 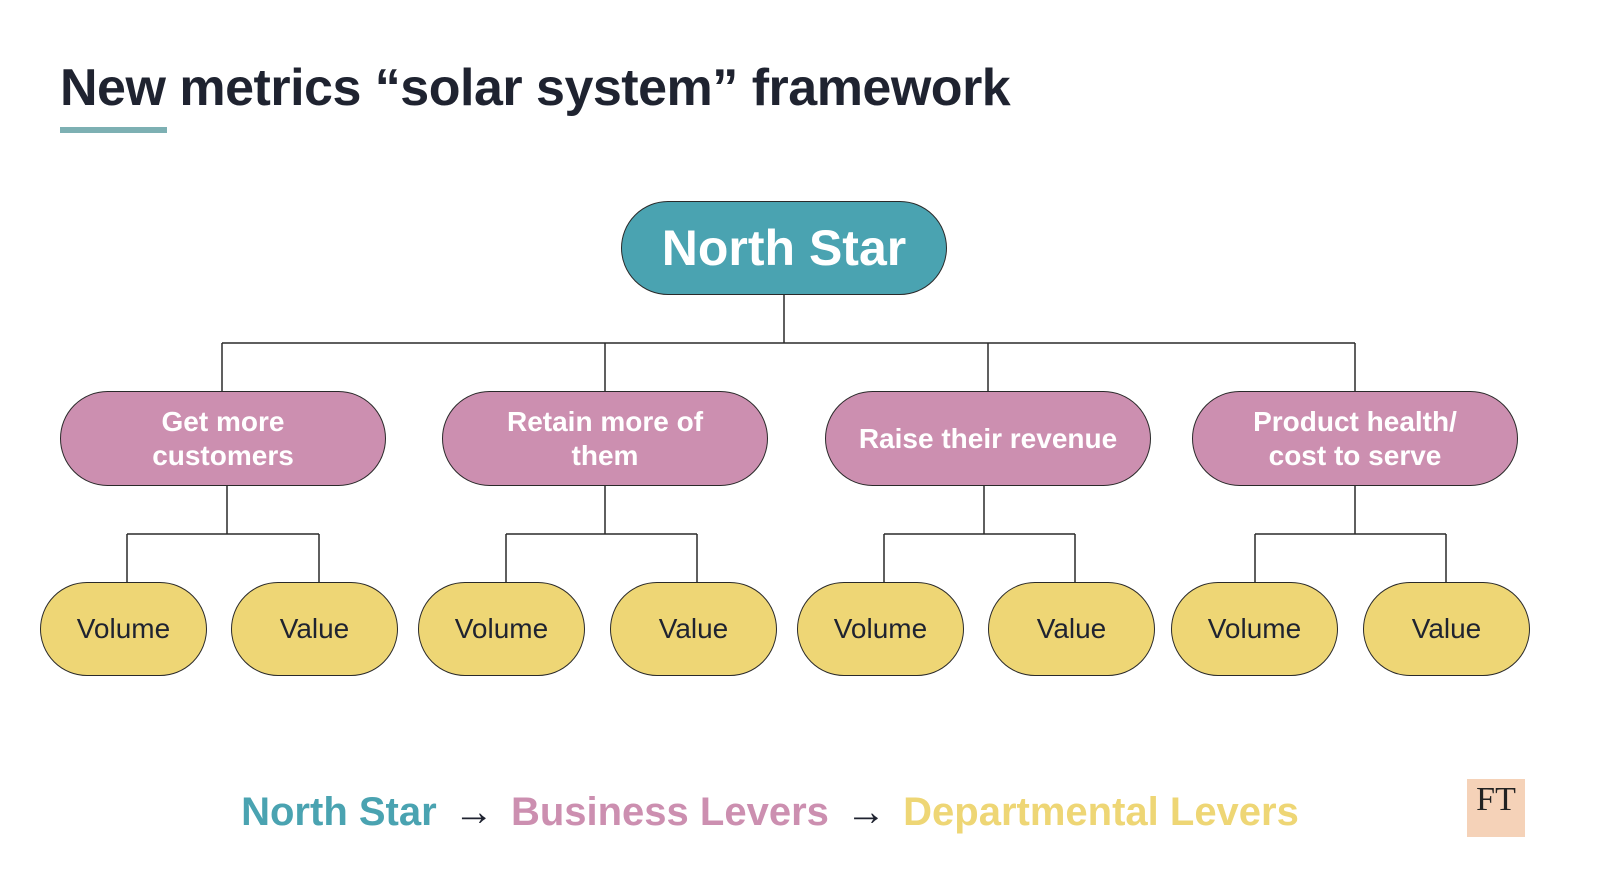 I want to click on business-lever-node: Raise their revenue, so click(x=988, y=438).